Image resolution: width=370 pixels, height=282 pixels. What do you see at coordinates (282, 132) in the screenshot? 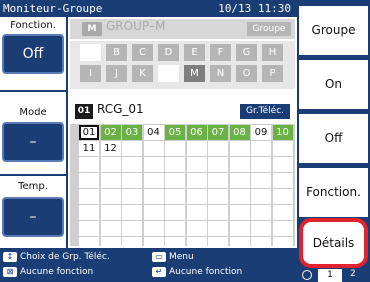
I see `unit-cell: 10` at bounding box center [282, 132].